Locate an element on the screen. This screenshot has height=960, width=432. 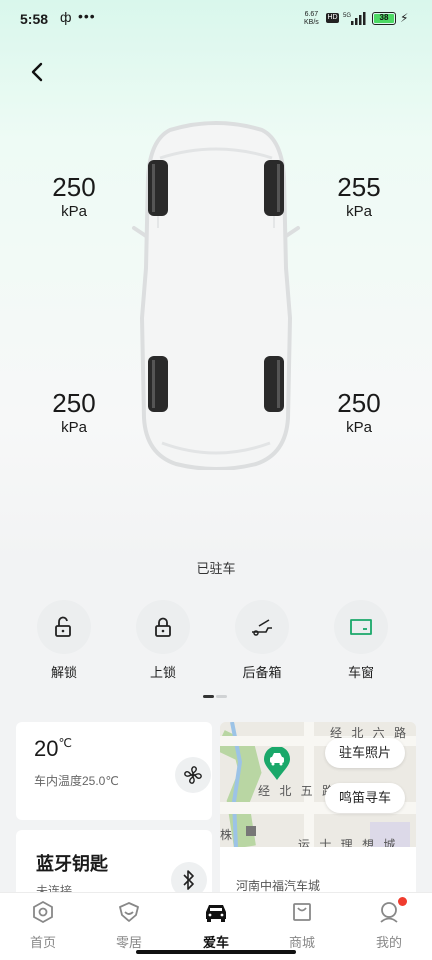
signal-icon: 5G is located at coordinates (354, 18).